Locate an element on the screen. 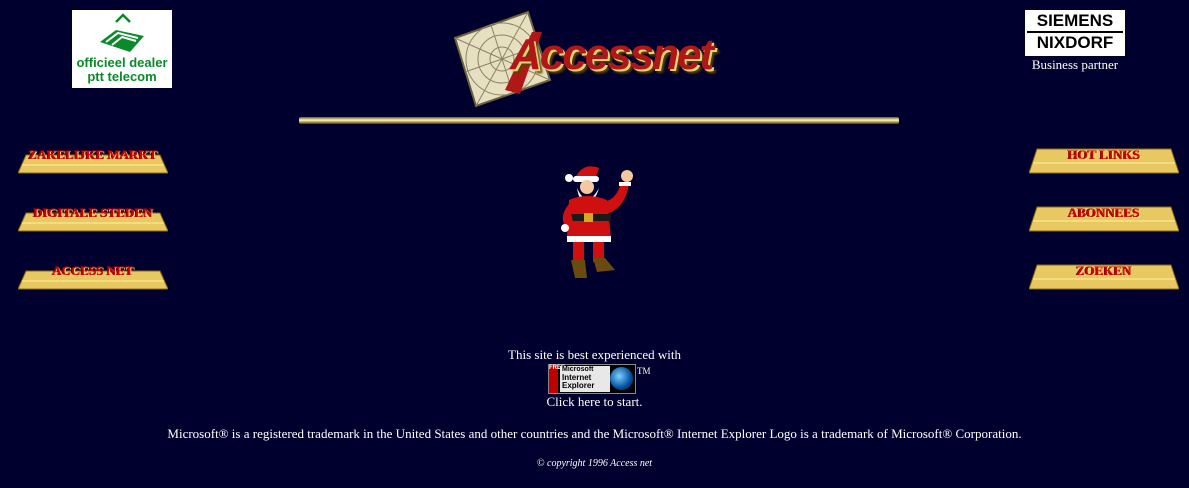  best-experienced-text: This site is best experienced with is located at coordinates (594, 354).